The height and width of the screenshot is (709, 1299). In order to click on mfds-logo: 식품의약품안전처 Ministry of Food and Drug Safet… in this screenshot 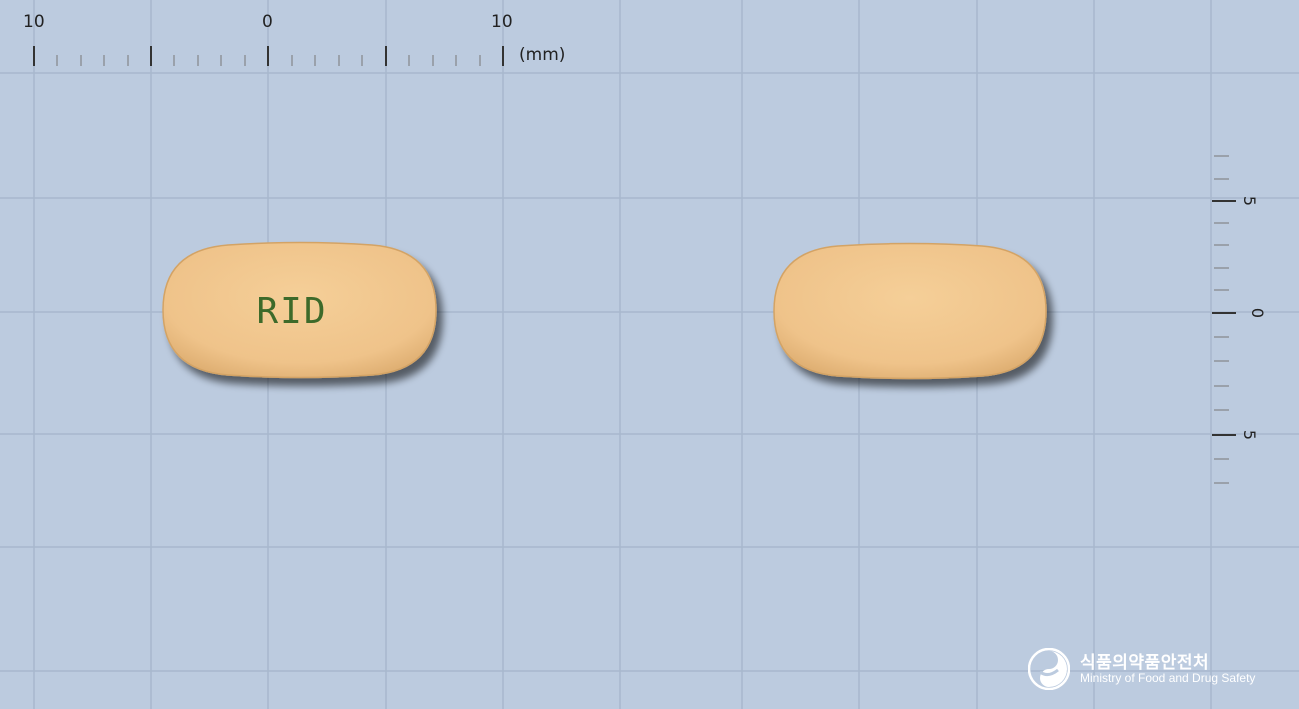, I will do `click(1153, 669)`.